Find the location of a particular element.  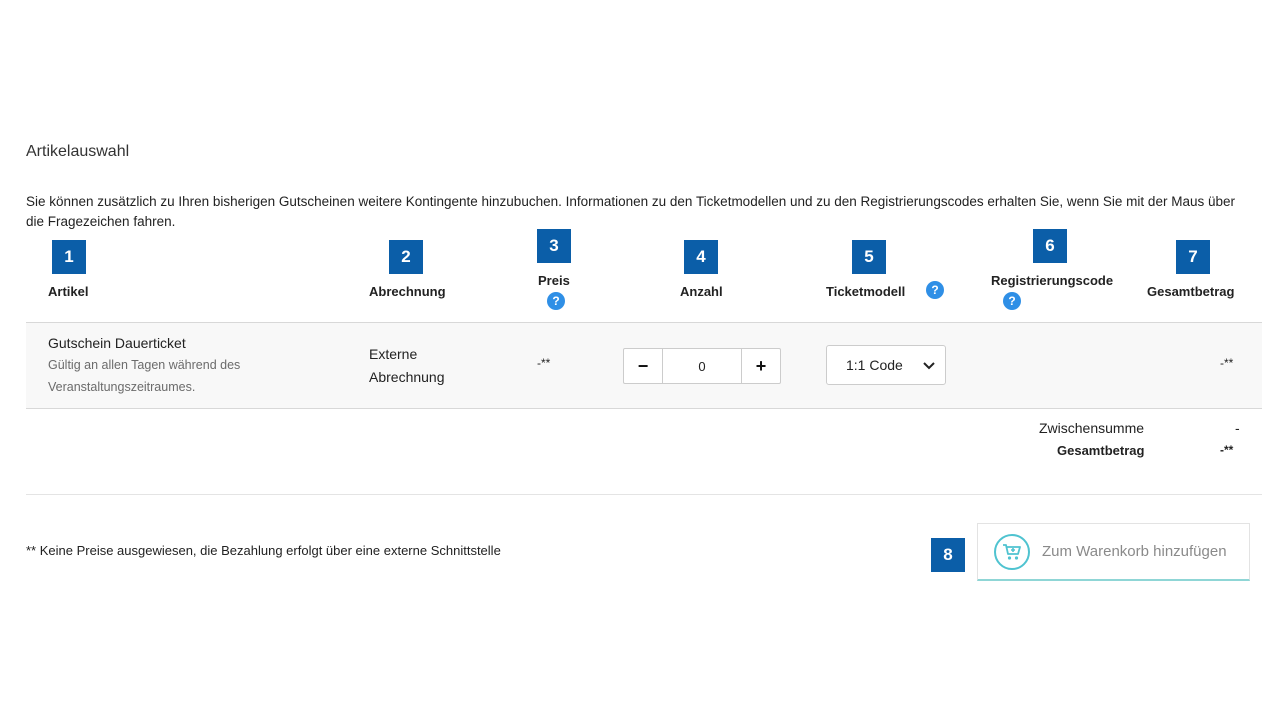

quantity-input: 0 is located at coordinates (702, 366).